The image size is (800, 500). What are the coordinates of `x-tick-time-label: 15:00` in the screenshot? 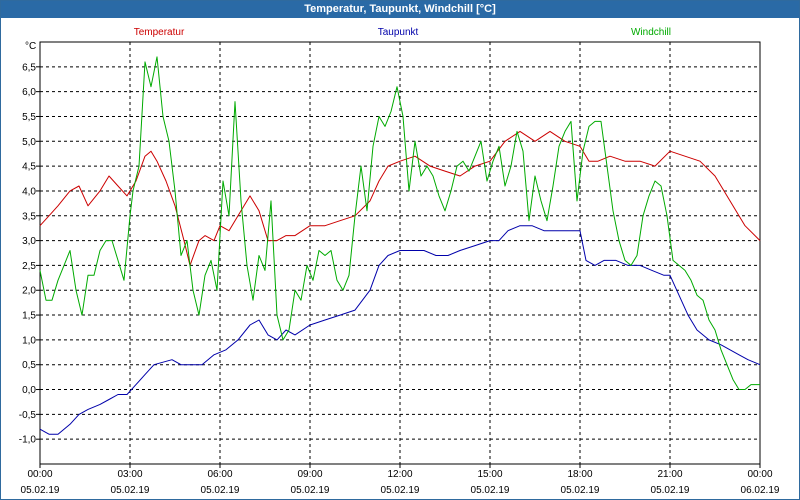 It's located at (489, 474).